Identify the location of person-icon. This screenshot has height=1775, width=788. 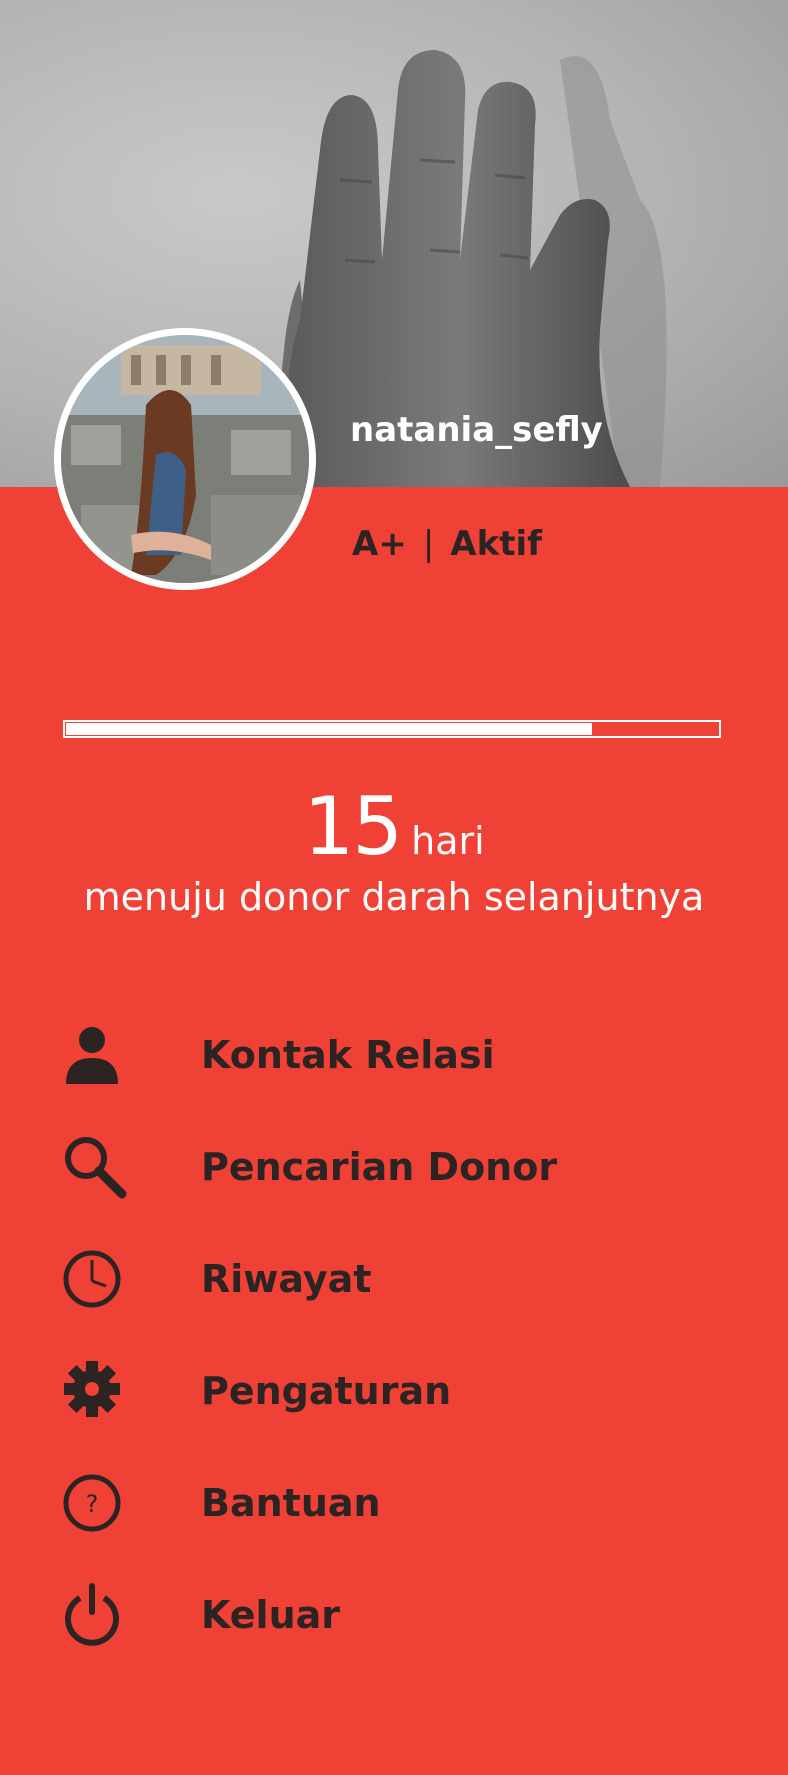
(92, 1055).